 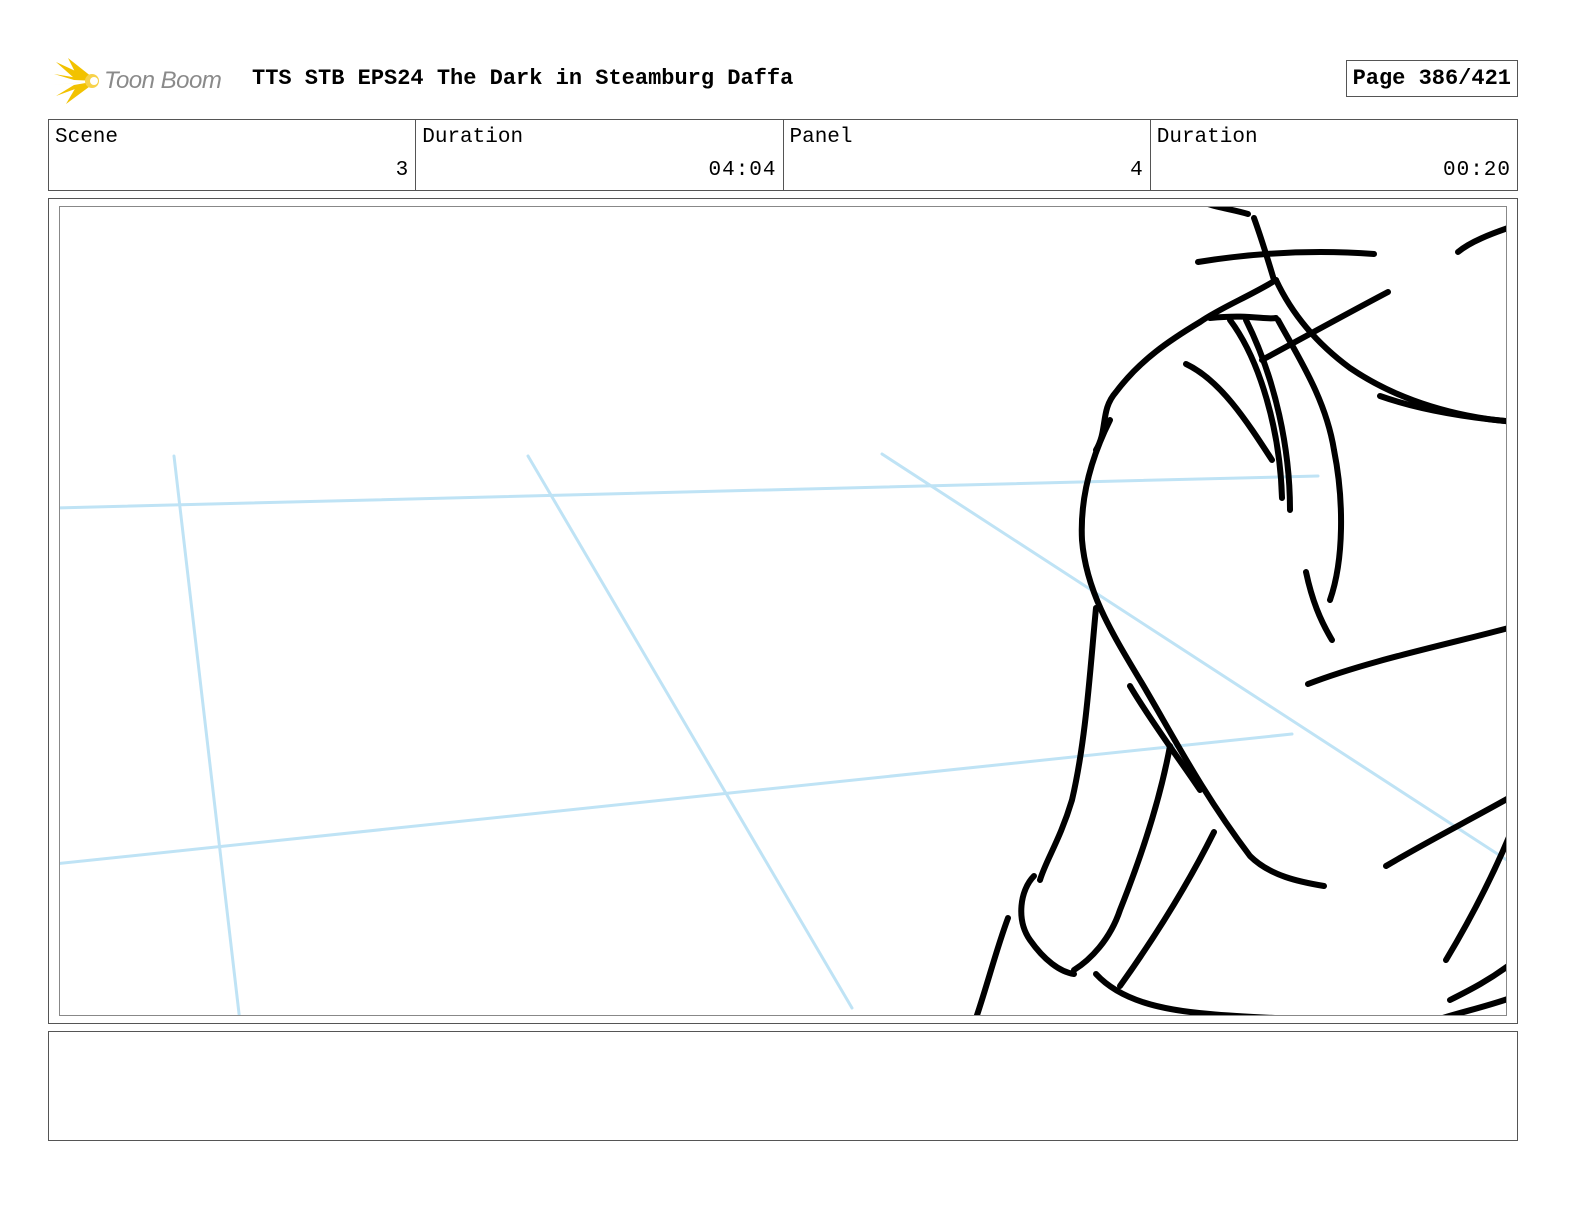 What do you see at coordinates (1137, 170) in the screenshot?
I see `panel-value: 4` at bounding box center [1137, 170].